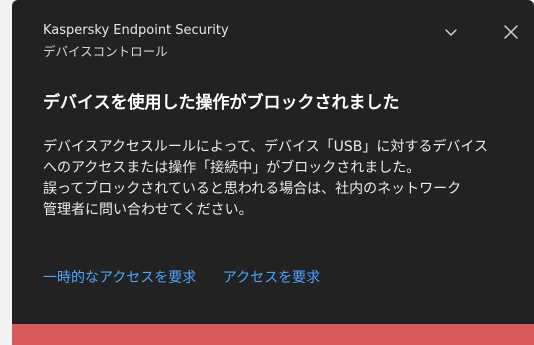 This screenshot has width=534, height=345. What do you see at coordinates (273, 334) in the screenshot?
I see `status-bar` at bounding box center [273, 334].